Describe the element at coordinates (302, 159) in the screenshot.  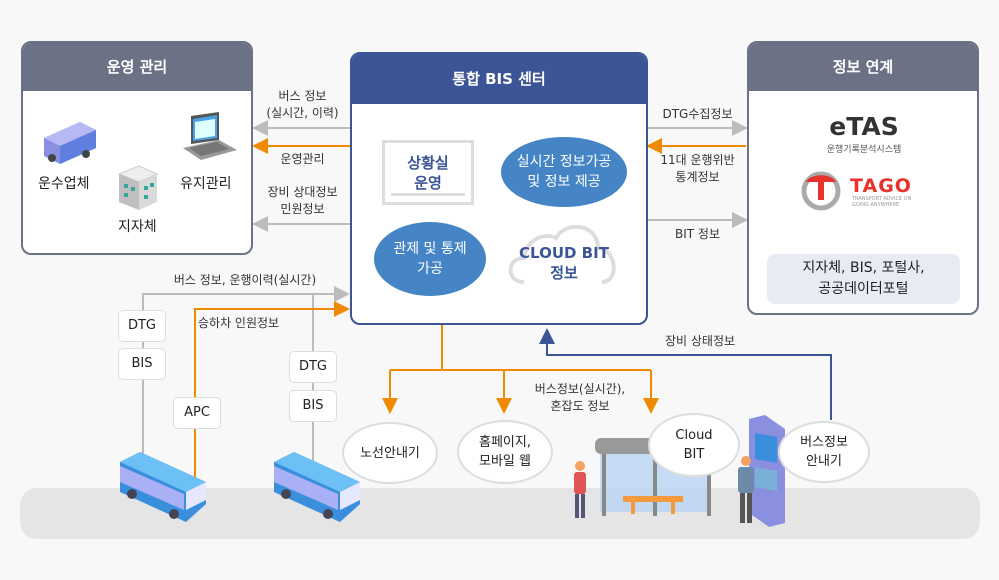
I see `flow-operation-mgmt: 운영관리` at that location.